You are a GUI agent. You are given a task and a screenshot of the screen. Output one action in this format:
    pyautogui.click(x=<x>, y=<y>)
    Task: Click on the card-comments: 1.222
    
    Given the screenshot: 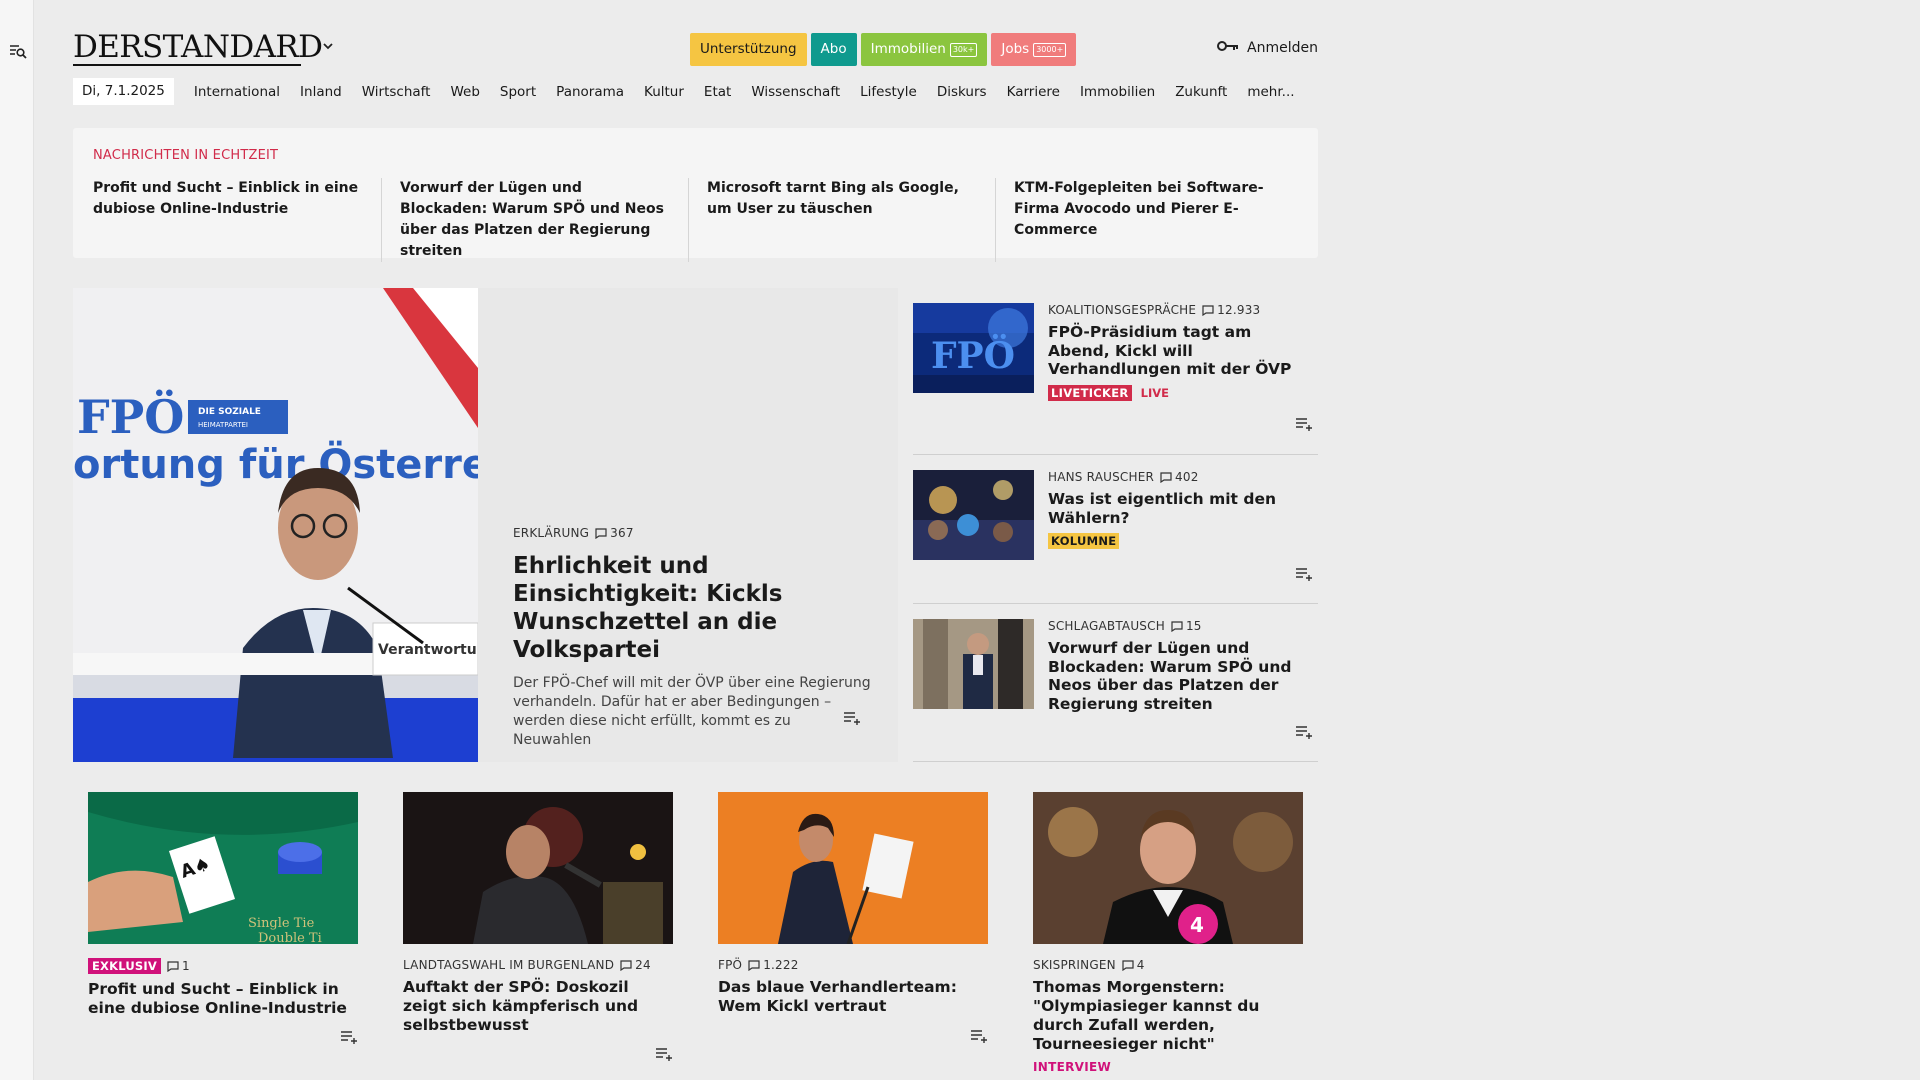 What is the action you would take?
    pyautogui.click(x=773, y=965)
    